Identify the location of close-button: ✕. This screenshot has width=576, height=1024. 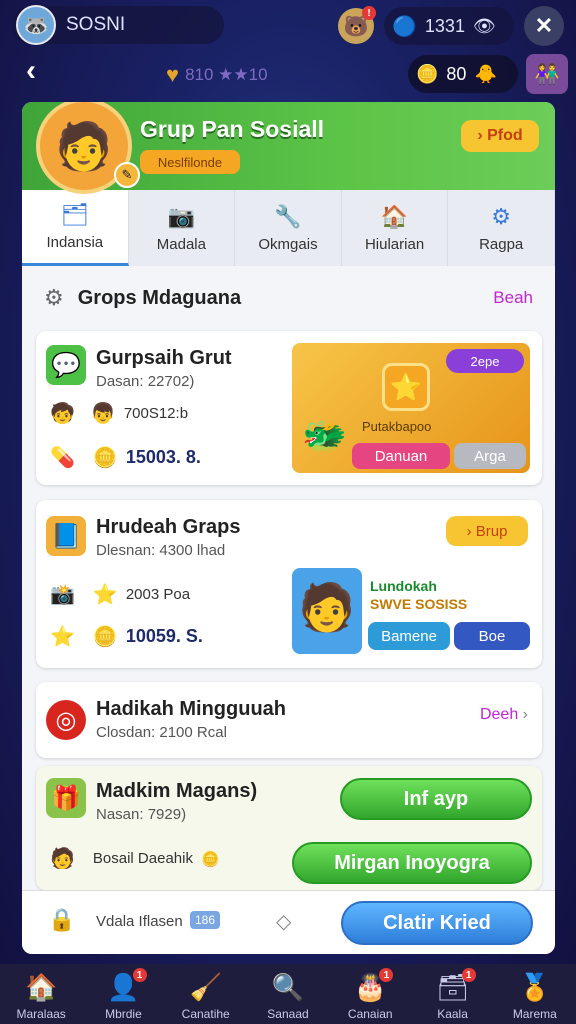
(544, 26).